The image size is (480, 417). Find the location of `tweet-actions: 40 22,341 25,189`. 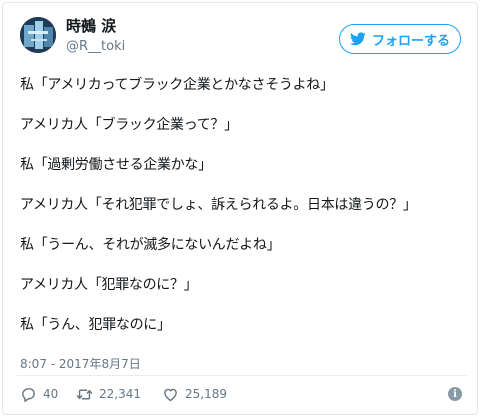

tweet-actions: 40 22,341 25,189 is located at coordinates (141, 394).